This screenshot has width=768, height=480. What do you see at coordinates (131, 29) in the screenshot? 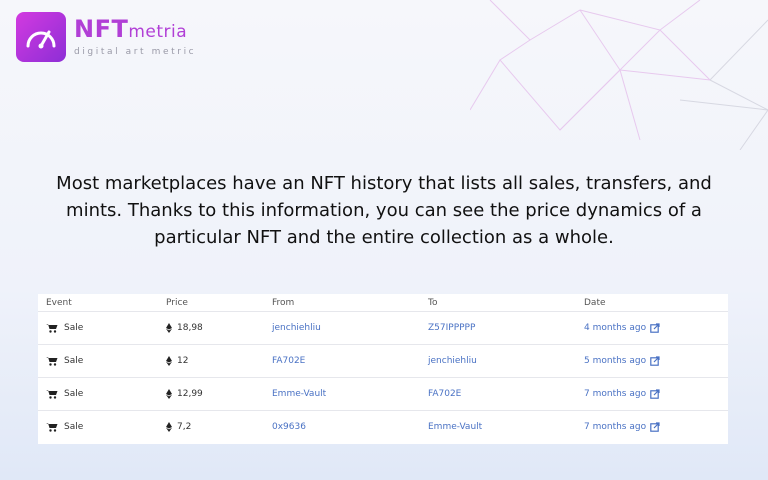
I see `brand-name: NFTmetria` at bounding box center [131, 29].